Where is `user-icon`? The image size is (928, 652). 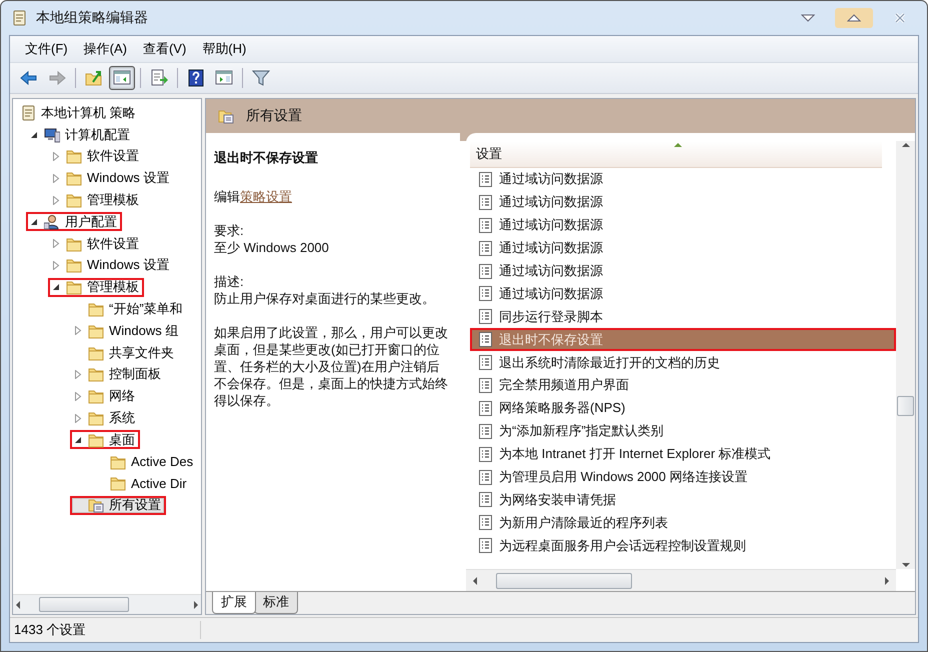 user-icon is located at coordinates (52, 222).